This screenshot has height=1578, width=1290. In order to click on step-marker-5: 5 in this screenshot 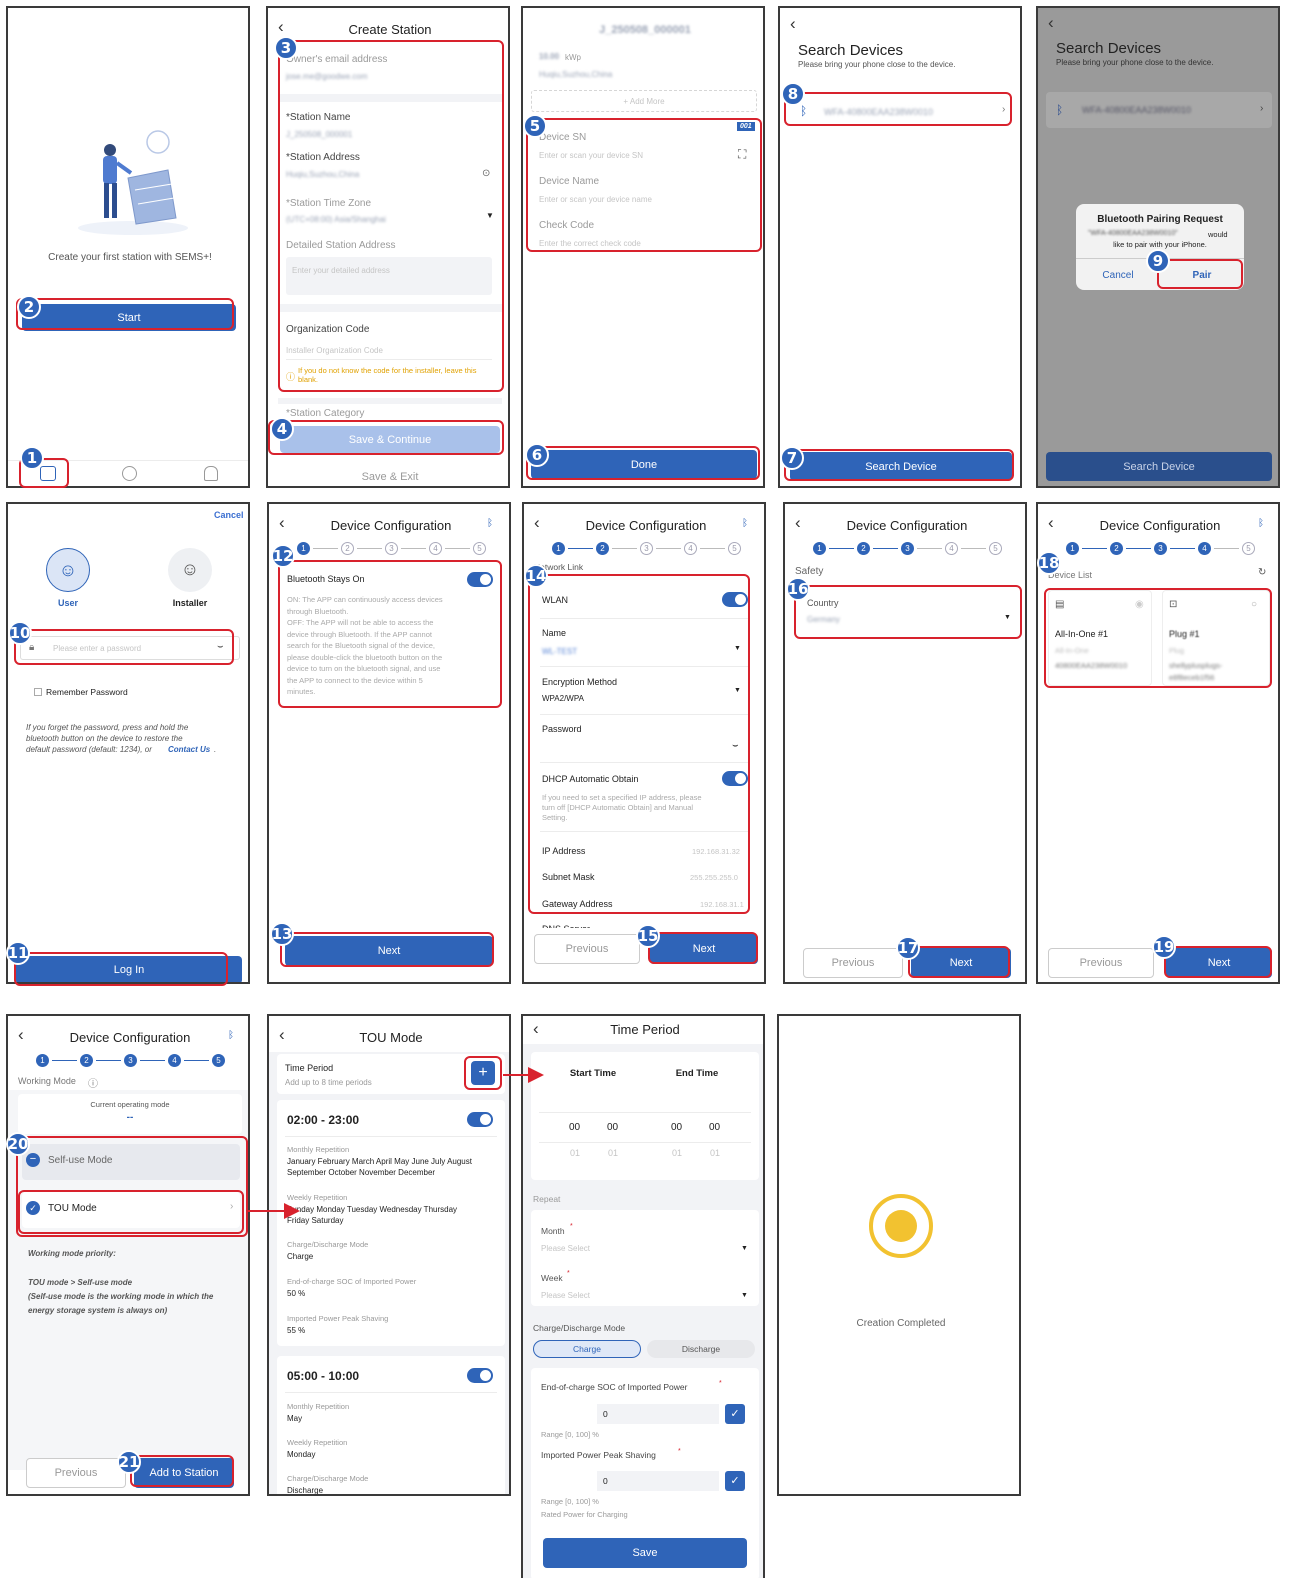, I will do `click(535, 126)`.